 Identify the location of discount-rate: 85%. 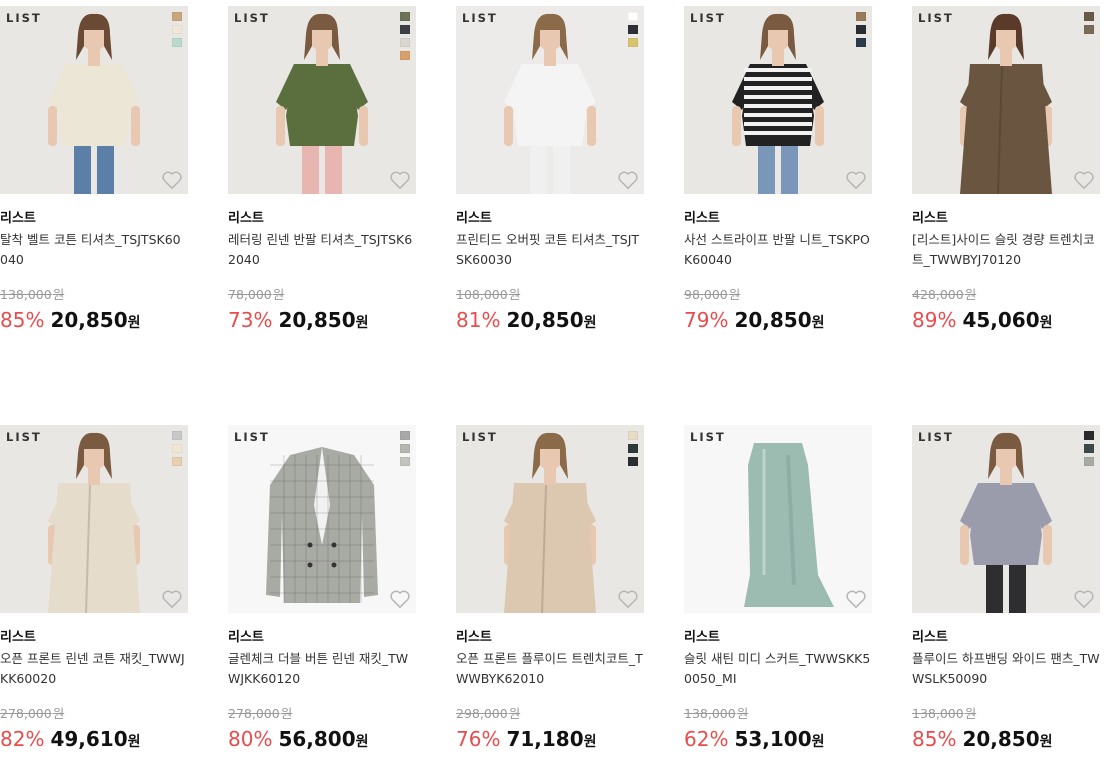
(22, 320).